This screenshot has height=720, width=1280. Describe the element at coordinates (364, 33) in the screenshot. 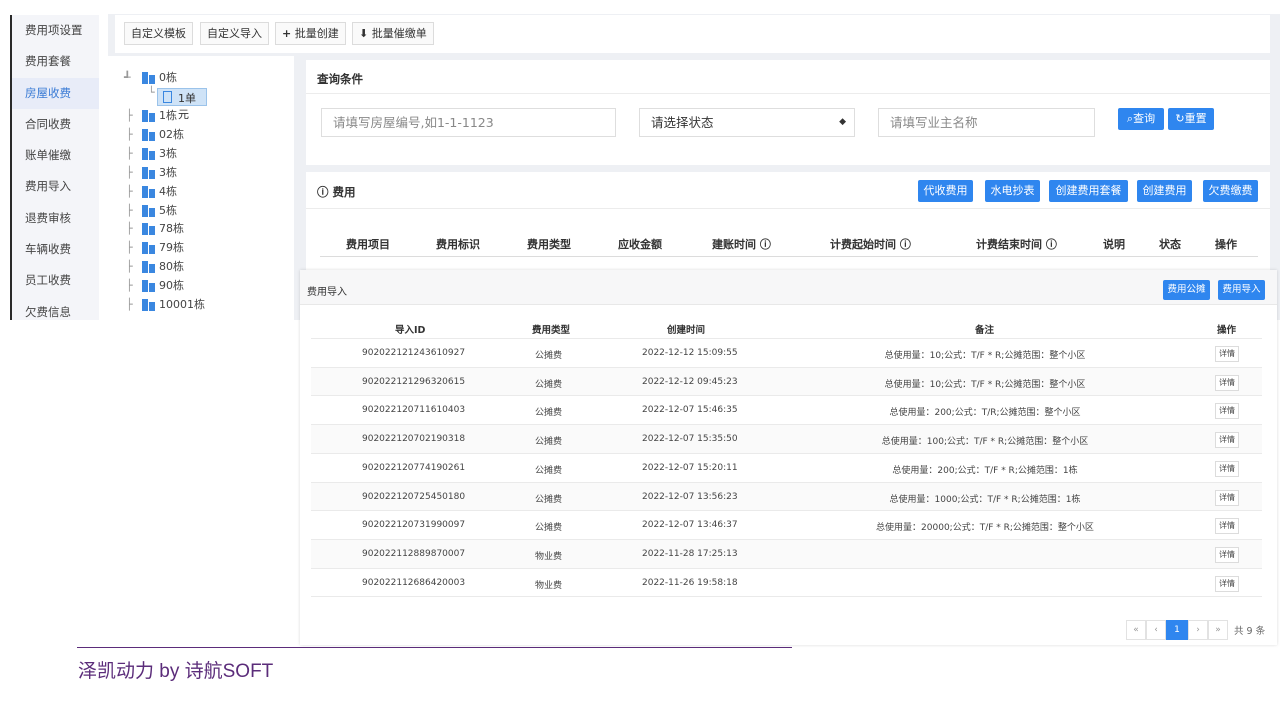

I see `download-icon: ⬇` at that location.